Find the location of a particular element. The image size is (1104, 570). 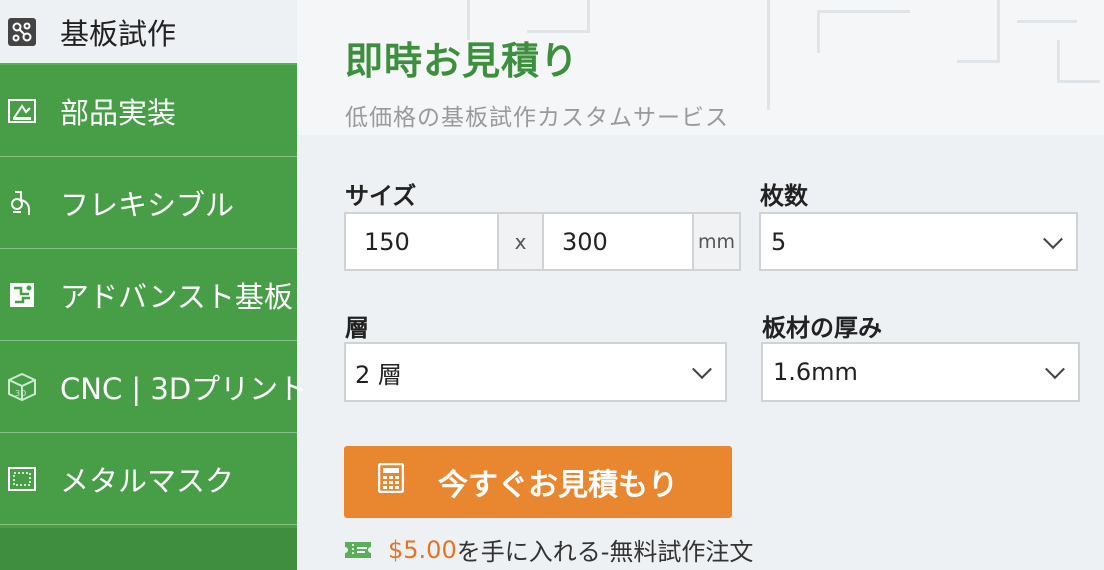

flex-cable-icon is located at coordinates (22, 203).